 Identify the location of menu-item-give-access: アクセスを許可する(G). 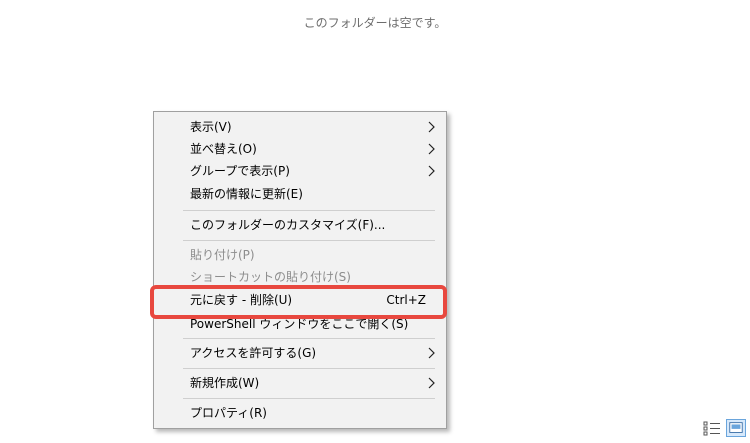
(300, 353).